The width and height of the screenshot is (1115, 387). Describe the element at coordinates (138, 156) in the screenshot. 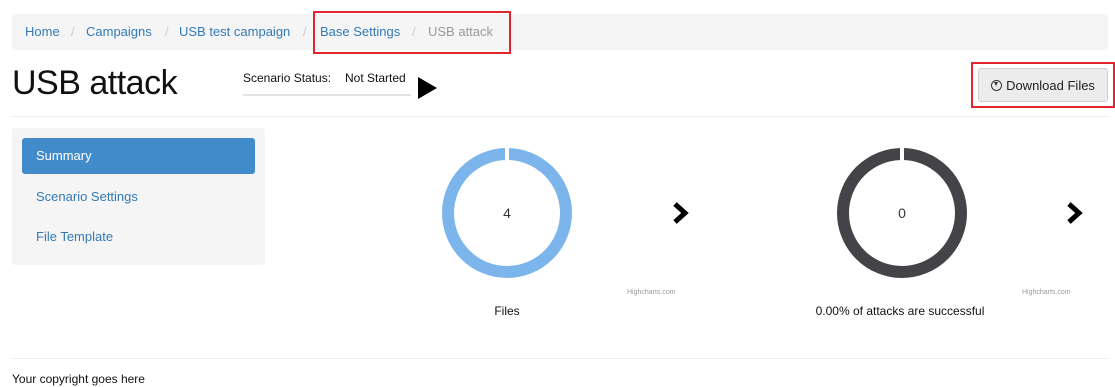

I see `sidebar-item-summary: Summary` at that location.